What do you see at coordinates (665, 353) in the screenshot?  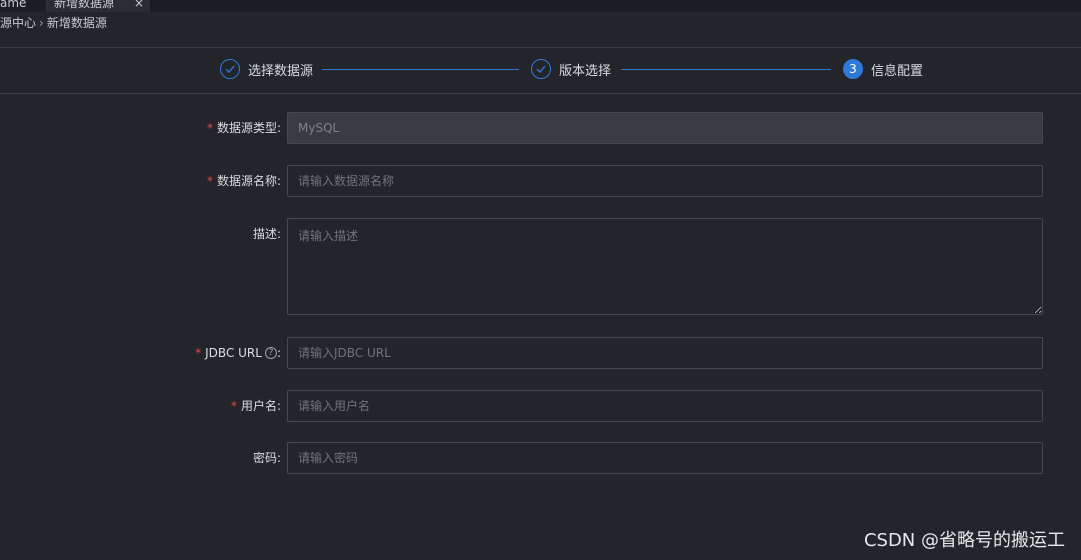 I see `jdbc-url-input` at bounding box center [665, 353].